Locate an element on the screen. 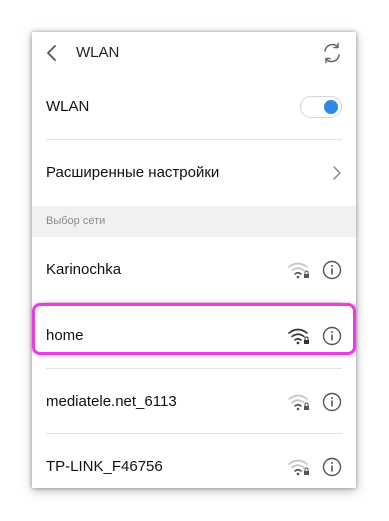 The height and width of the screenshot is (521, 389). network-name: Karinochka is located at coordinates (84, 269).